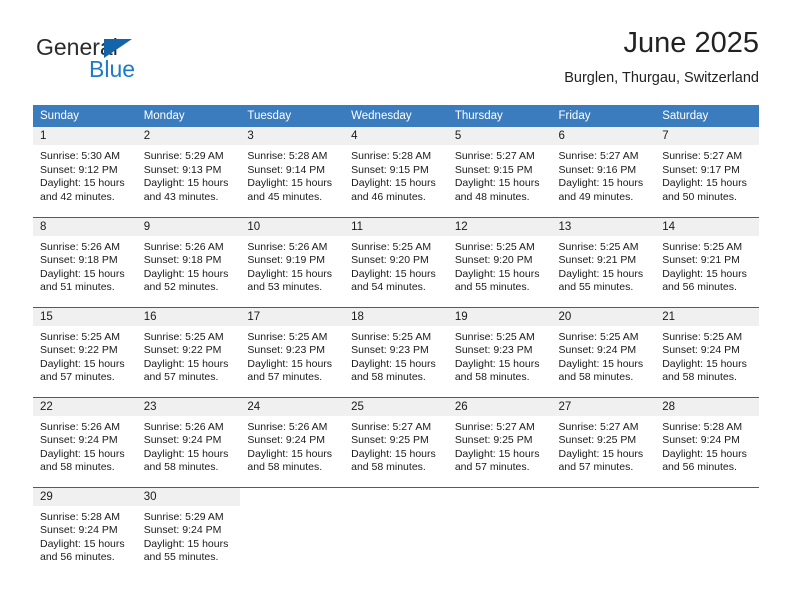 The height and width of the screenshot is (612, 792). Describe the element at coordinates (285, 196) in the screenshot. I see `daylight-duration-line2: and 45 minutes.` at that location.